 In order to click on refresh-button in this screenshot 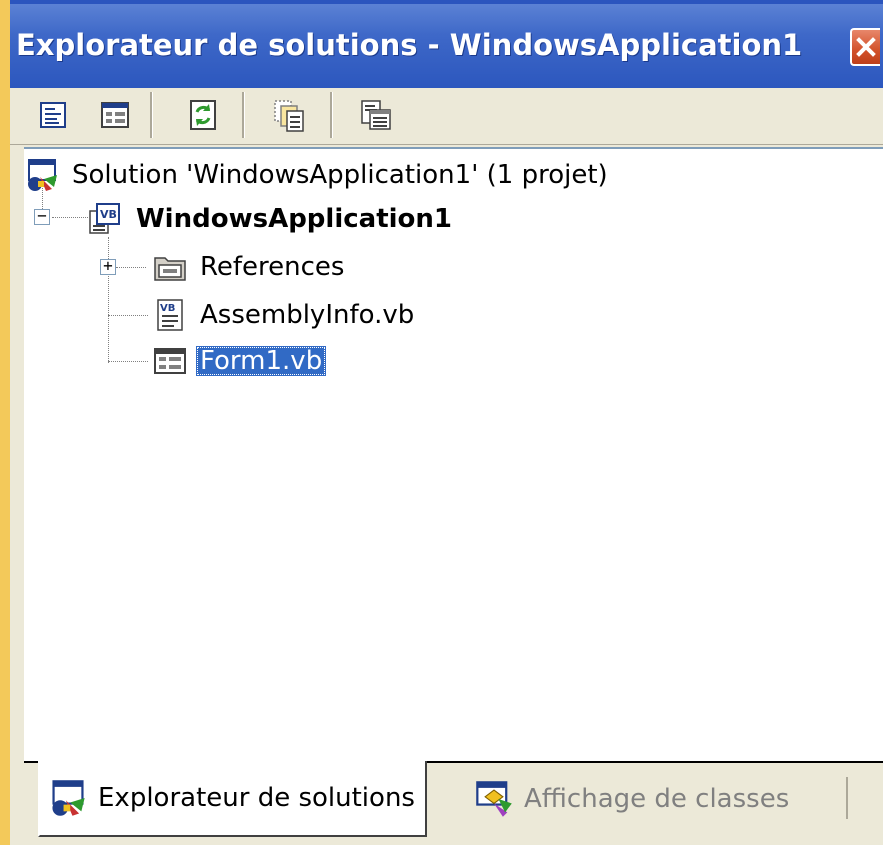, I will do `click(203, 115)`.